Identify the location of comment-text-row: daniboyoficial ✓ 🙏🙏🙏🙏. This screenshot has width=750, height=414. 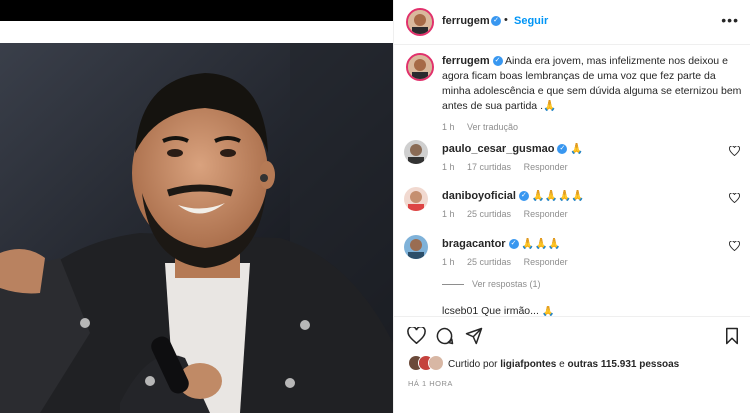
(513, 195).